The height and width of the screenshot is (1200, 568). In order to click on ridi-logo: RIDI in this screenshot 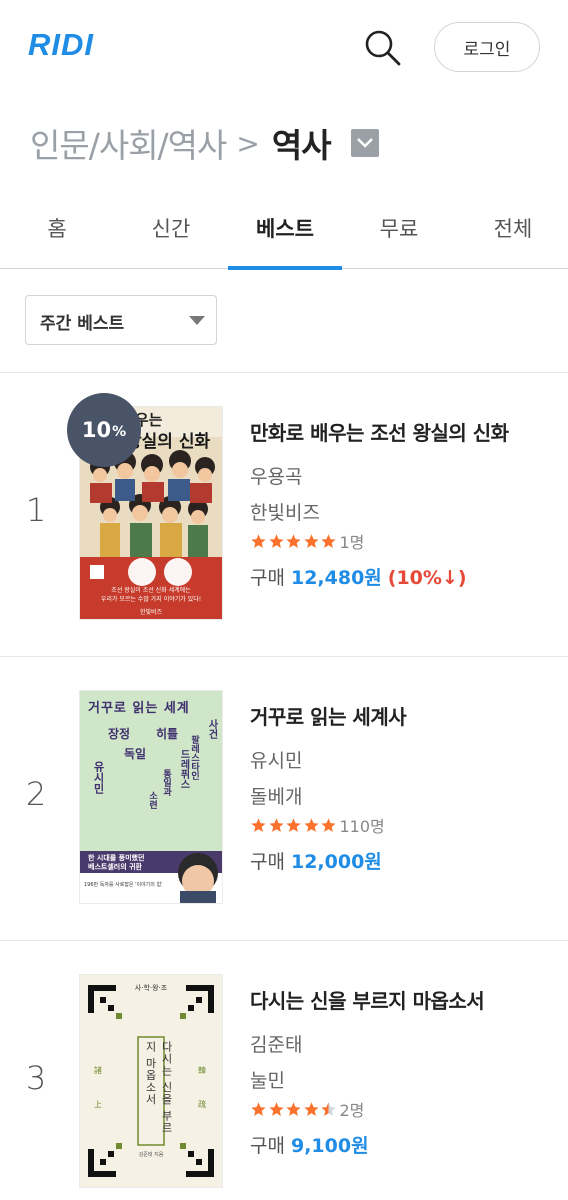, I will do `click(61, 45)`.